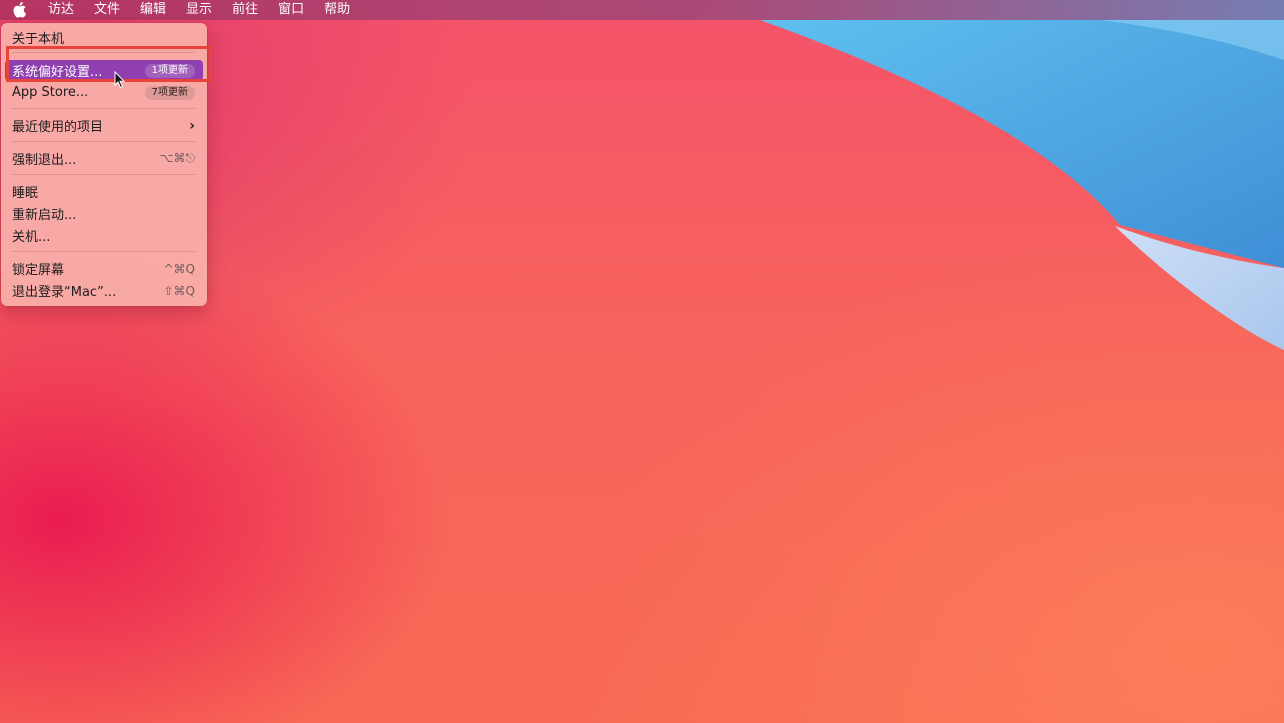 Image resolution: width=1284 pixels, height=723 pixels. Describe the element at coordinates (291, 10) in the screenshot. I see `menubar-item-window: 窗口` at that location.